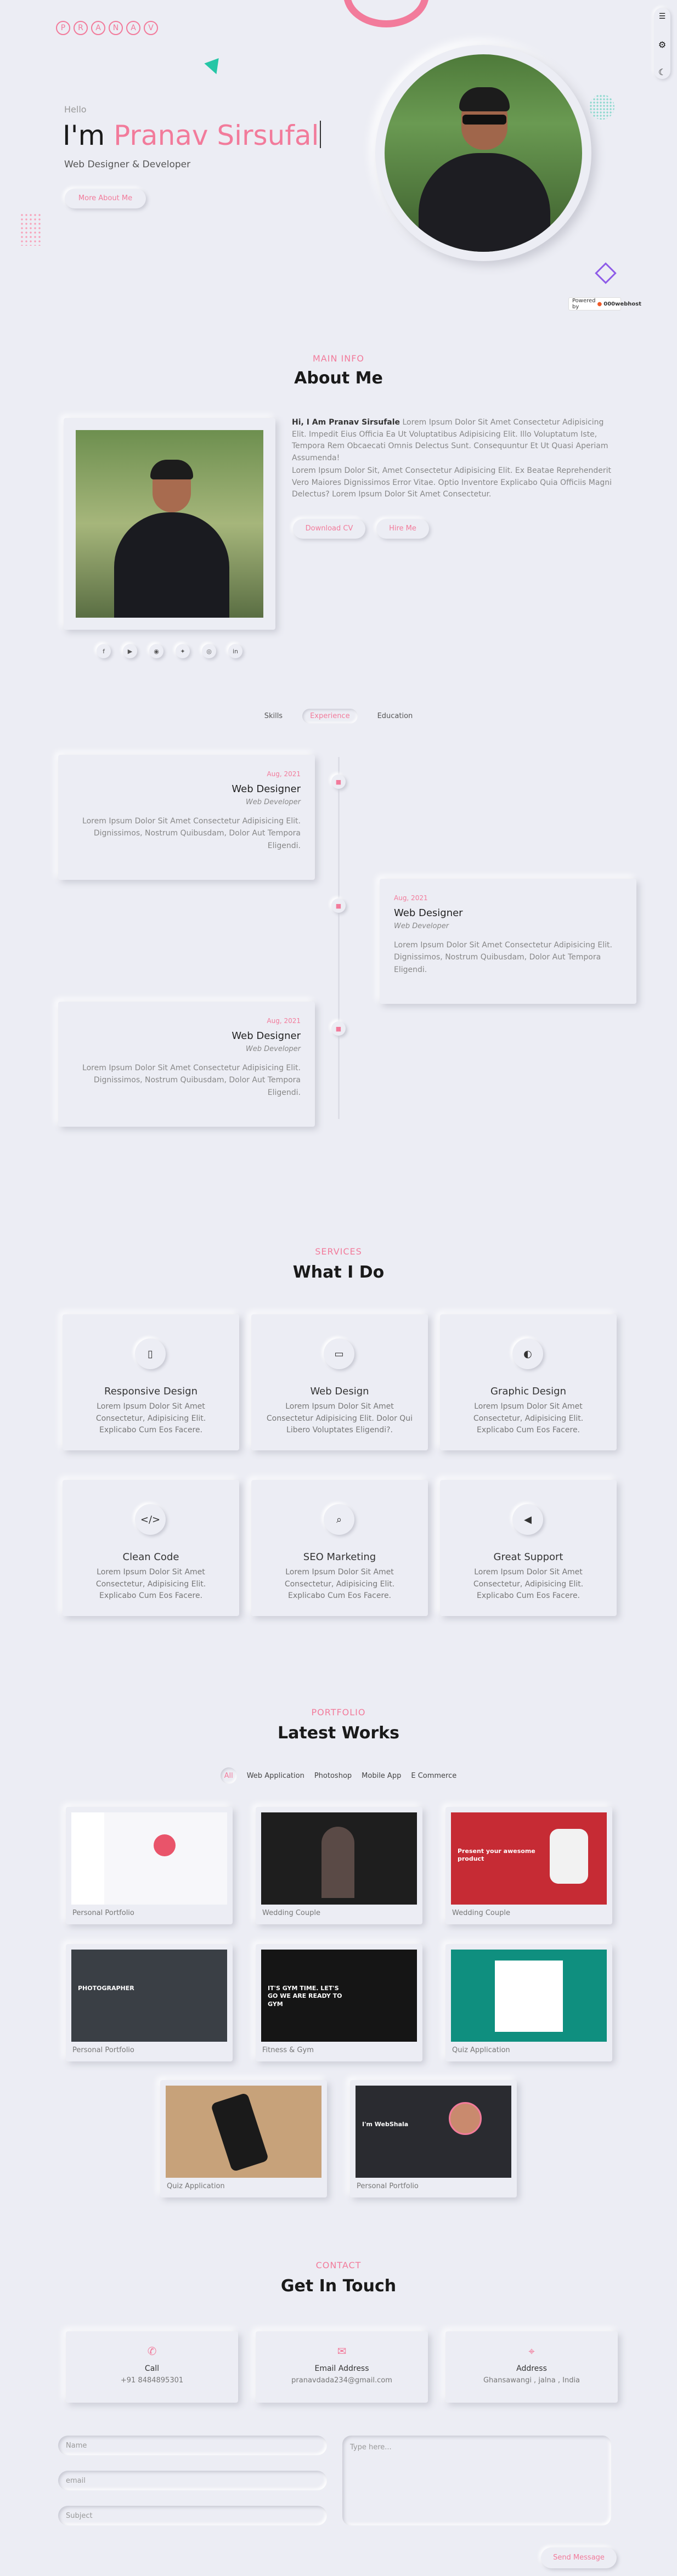 The width and height of the screenshot is (677, 2576). Describe the element at coordinates (152, 2367) in the screenshot. I see `contact-card: ✆ Call +91 8484895301` at that location.